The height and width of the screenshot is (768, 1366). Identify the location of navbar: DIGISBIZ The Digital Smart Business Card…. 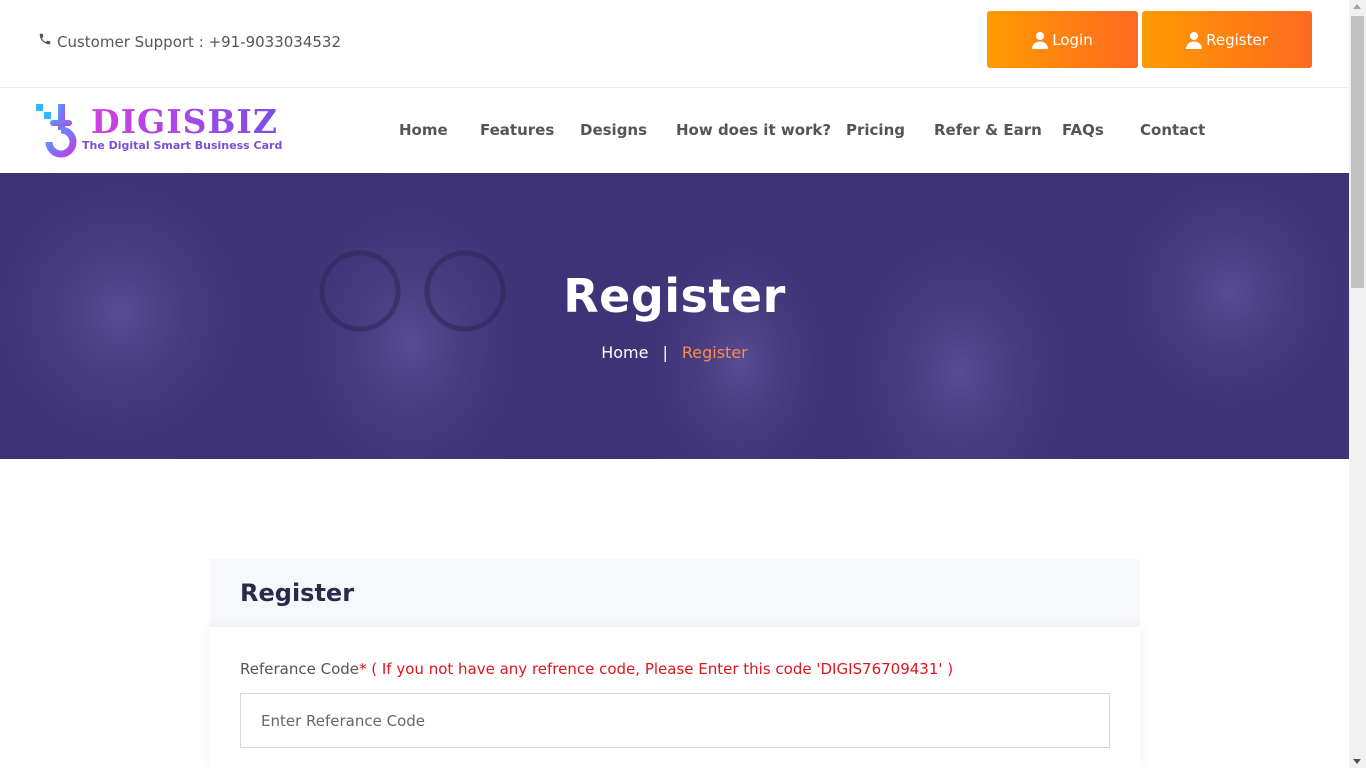
(674, 130).